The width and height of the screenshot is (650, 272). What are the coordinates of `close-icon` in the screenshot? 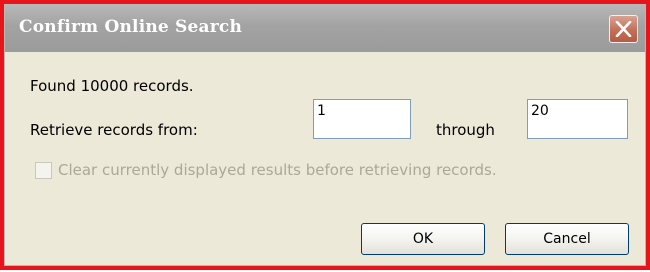 It's located at (623, 29).